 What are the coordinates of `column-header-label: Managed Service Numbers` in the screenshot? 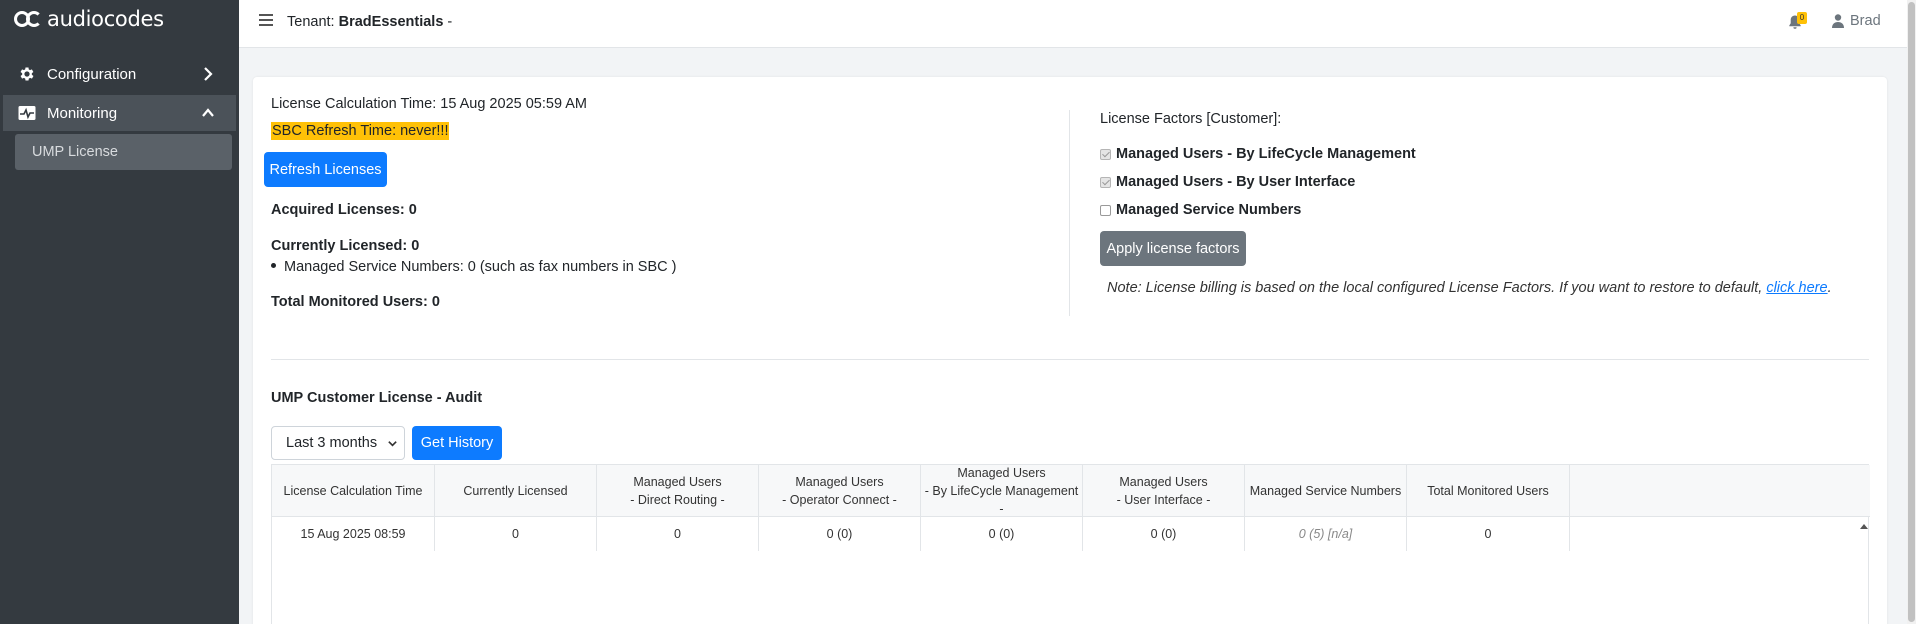 It's located at (1325, 491).